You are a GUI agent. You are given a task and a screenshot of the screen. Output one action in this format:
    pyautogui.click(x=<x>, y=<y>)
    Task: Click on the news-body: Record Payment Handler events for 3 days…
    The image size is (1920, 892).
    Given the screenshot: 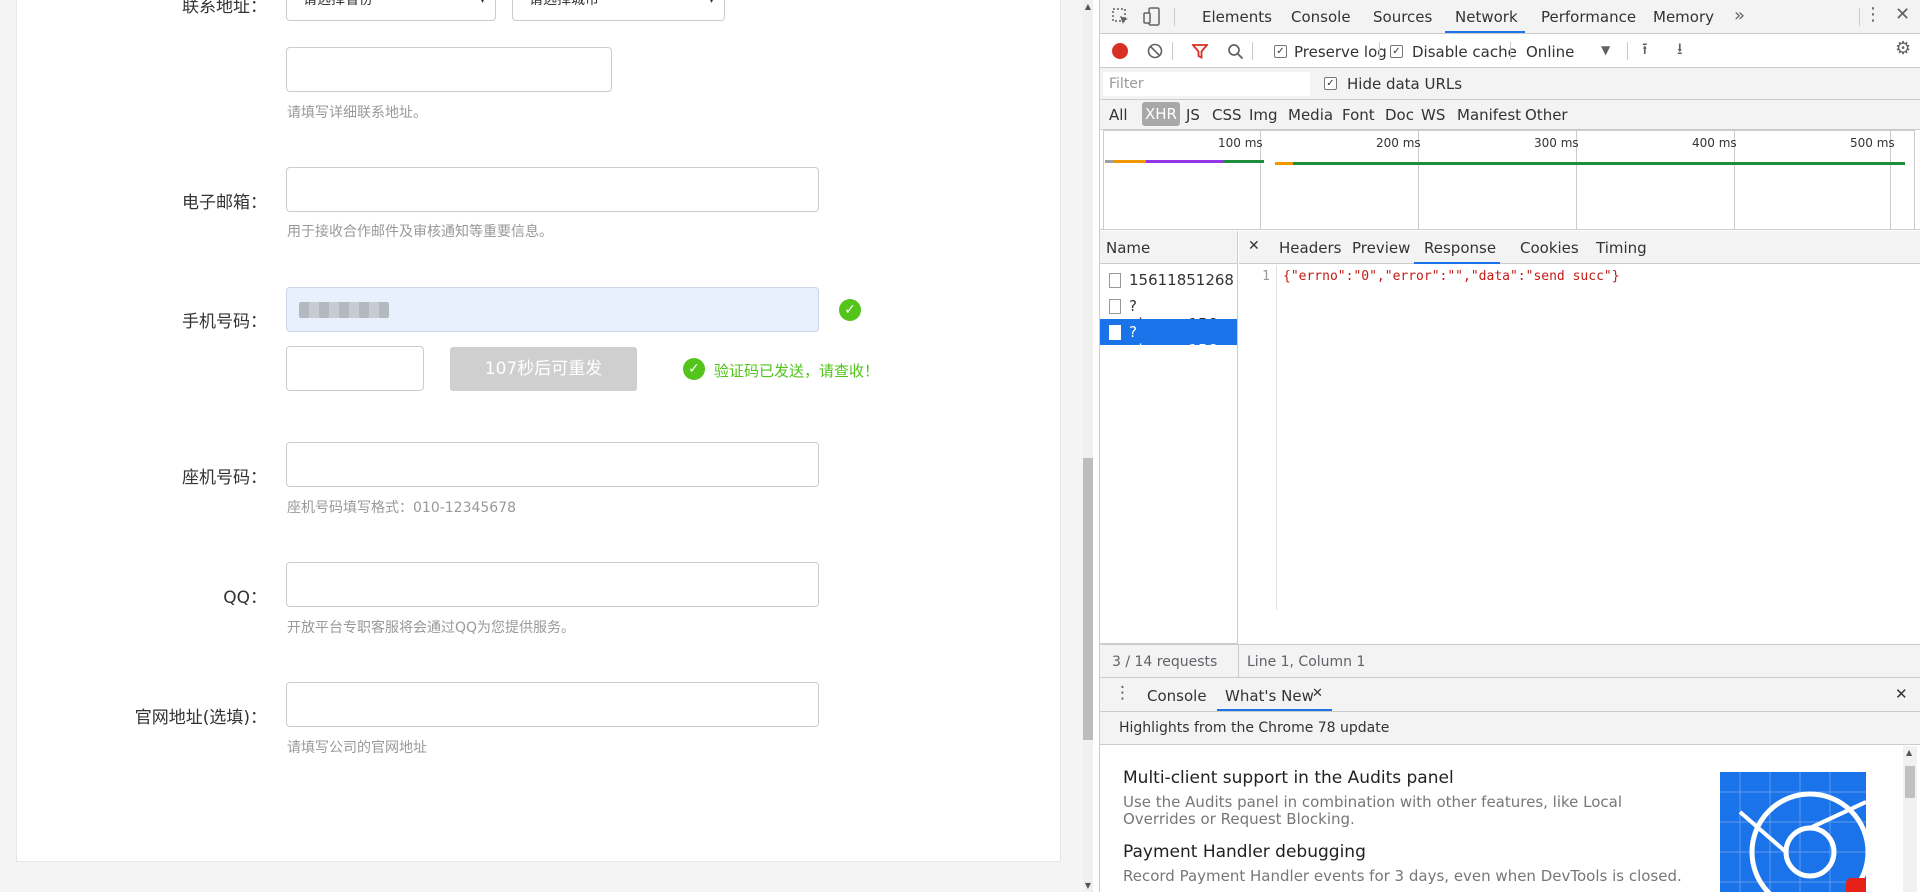 What is the action you would take?
    pyautogui.click(x=1402, y=876)
    